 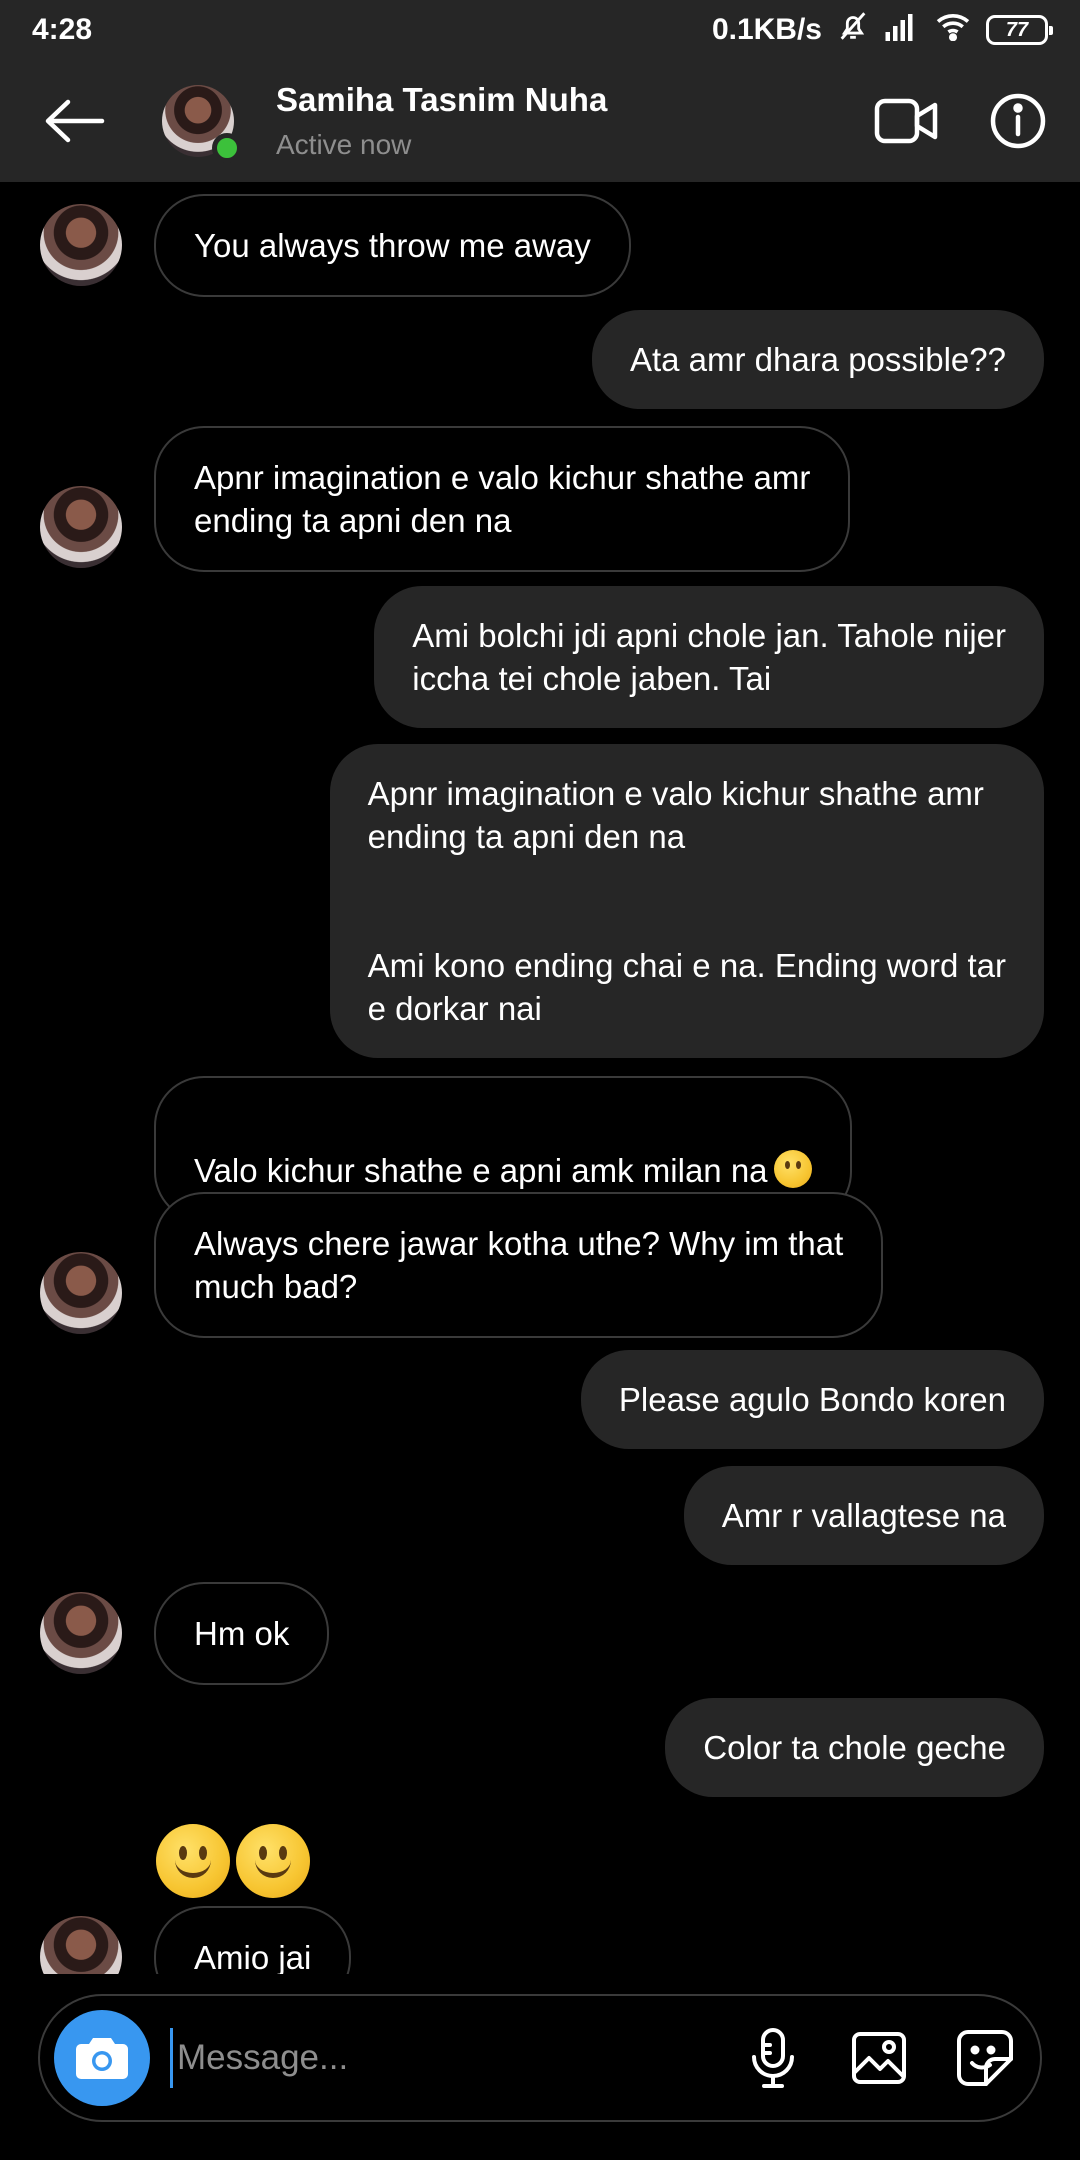 I want to click on message-text: Valo kichur shathe e apni amk milan na, so click(x=481, y=1170).